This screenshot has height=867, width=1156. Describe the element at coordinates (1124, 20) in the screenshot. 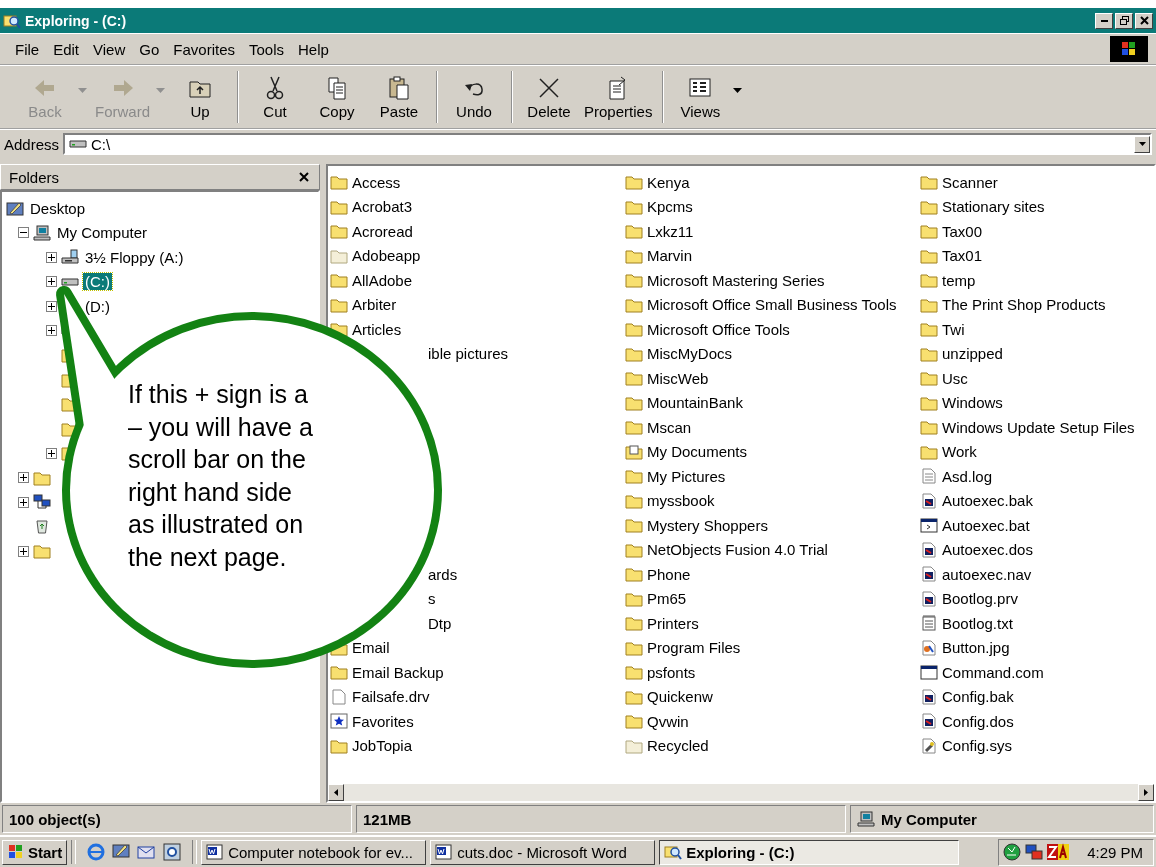

I see `restore-button` at that location.